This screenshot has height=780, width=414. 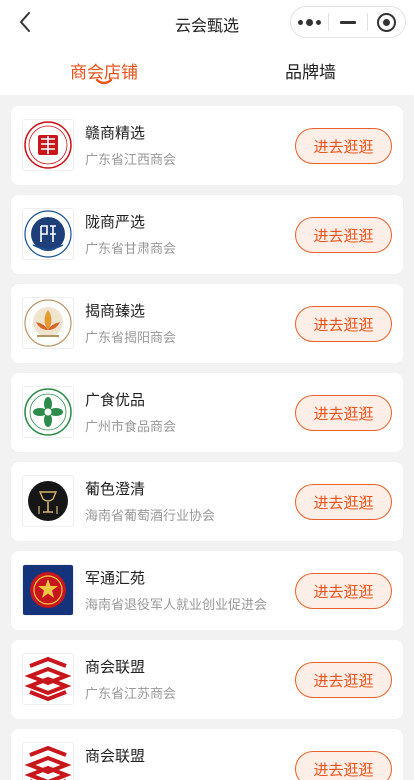 I want to click on more-dots-icon, so click(x=310, y=22).